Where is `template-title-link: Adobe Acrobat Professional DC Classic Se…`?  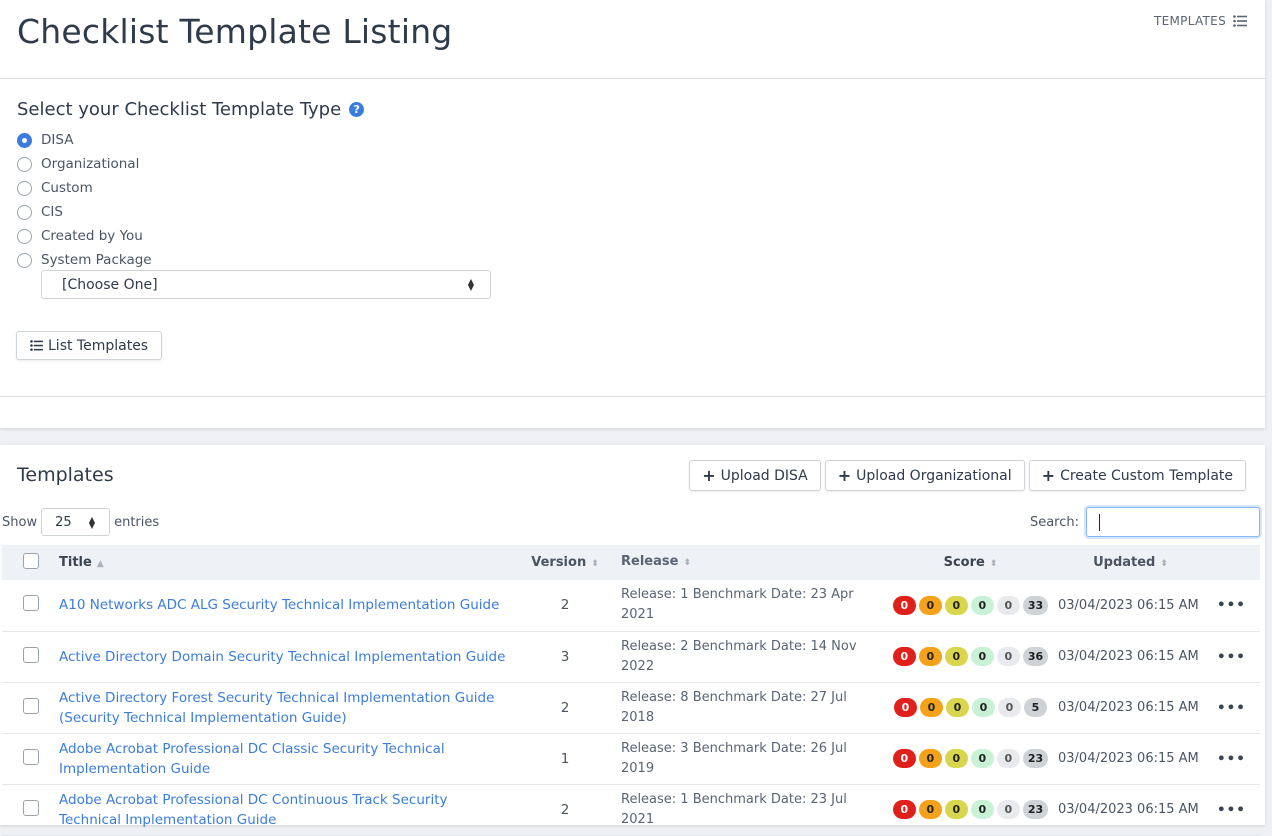 template-title-link: Adobe Acrobat Professional DC Classic Se… is located at coordinates (284, 759).